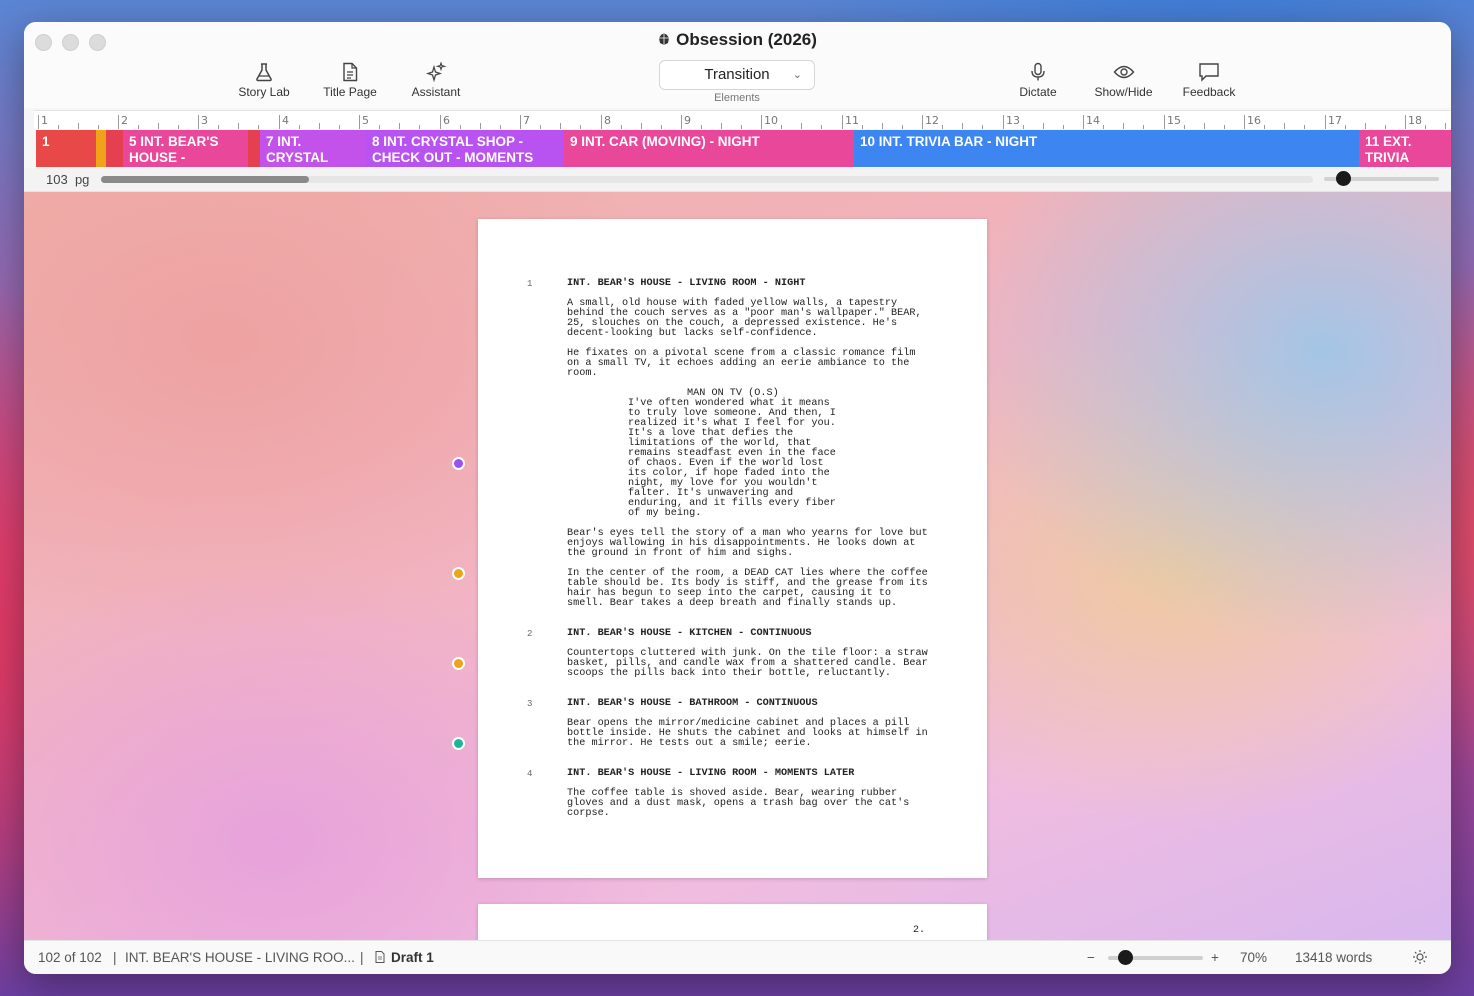  What do you see at coordinates (797, 75) in the screenshot?
I see `chevron-down-icon: ⌄` at bounding box center [797, 75].